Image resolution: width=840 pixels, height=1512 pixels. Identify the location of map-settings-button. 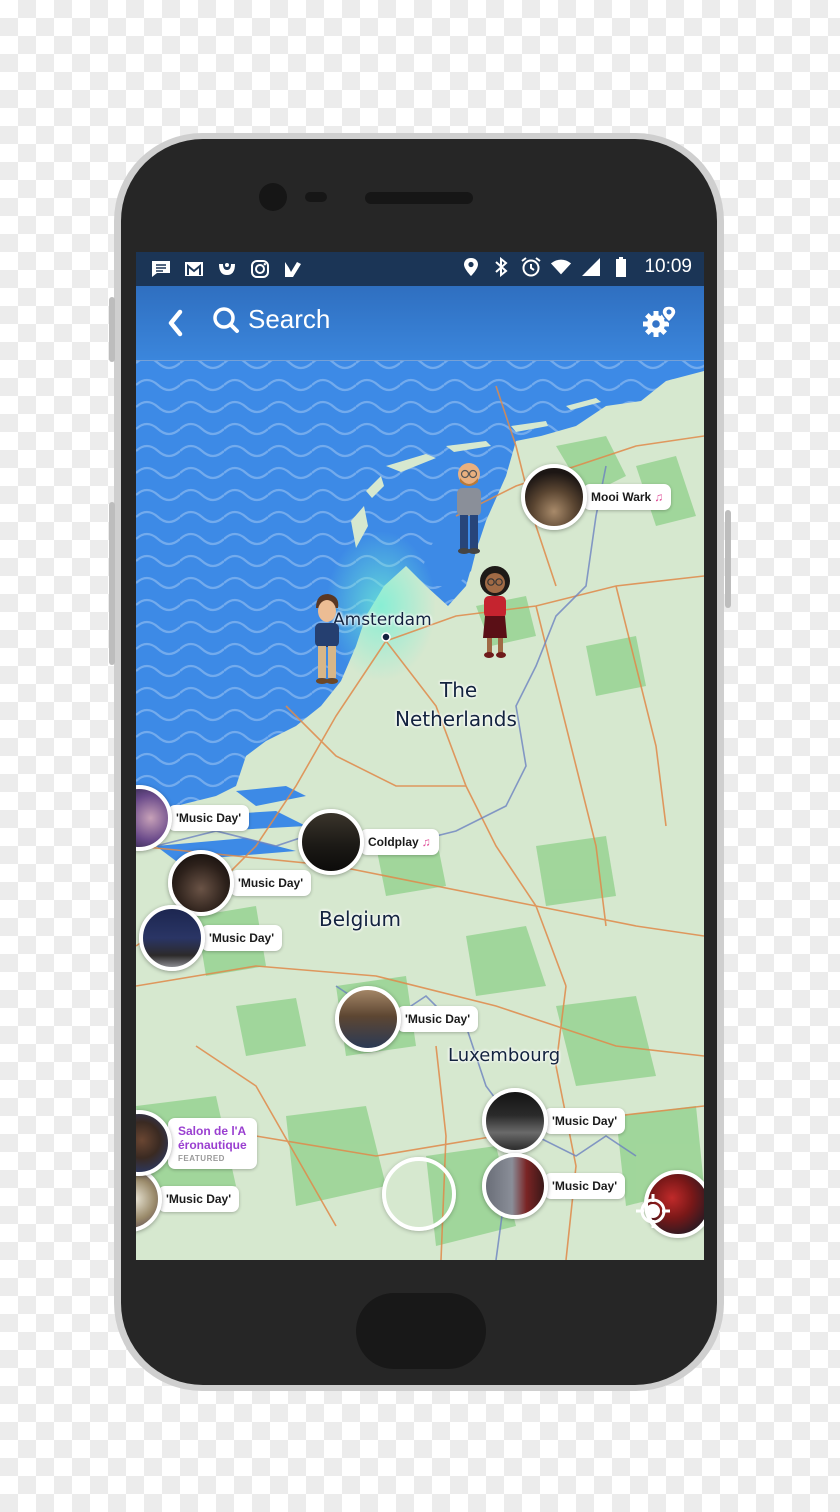
(660, 322).